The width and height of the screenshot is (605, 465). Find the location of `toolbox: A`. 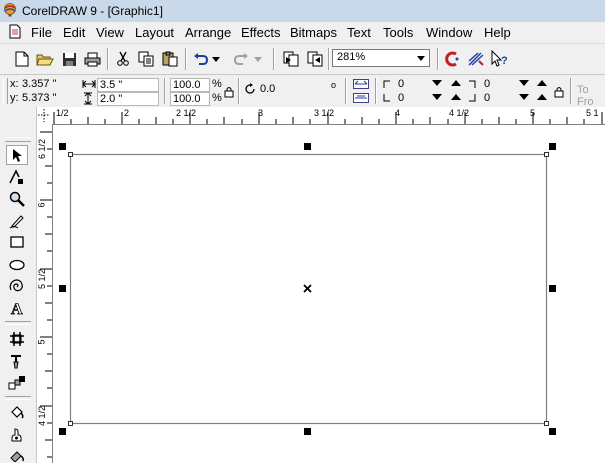

toolbox: A is located at coordinates (18, 285).